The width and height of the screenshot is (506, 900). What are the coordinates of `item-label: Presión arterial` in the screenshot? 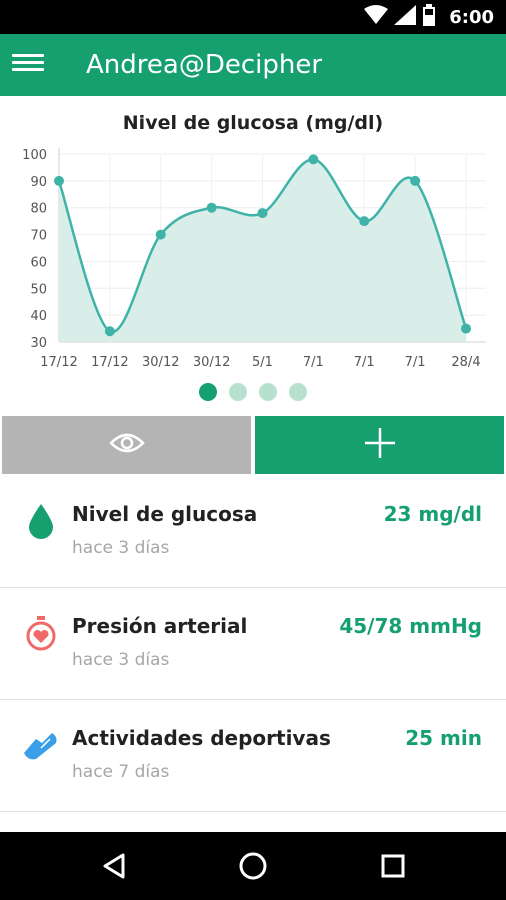 It's located at (160, 626).